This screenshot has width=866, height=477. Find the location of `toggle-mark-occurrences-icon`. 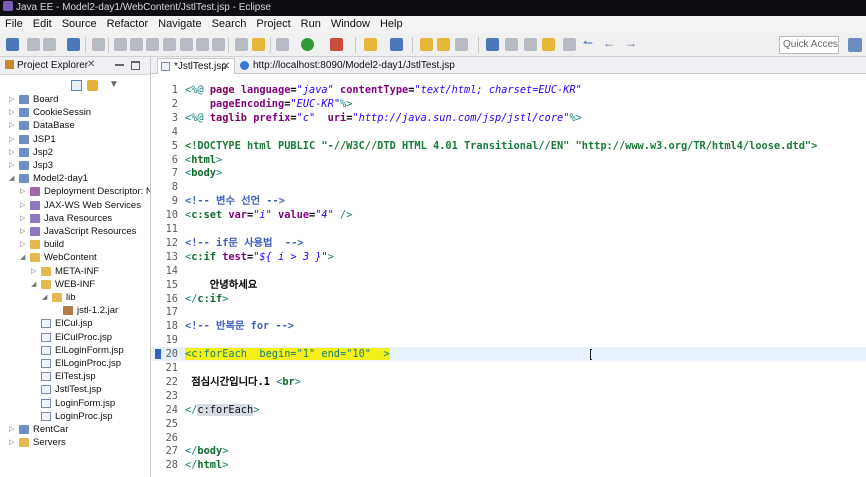

toggle-mark-occurrences-icon is located at coordinates (511, 44).